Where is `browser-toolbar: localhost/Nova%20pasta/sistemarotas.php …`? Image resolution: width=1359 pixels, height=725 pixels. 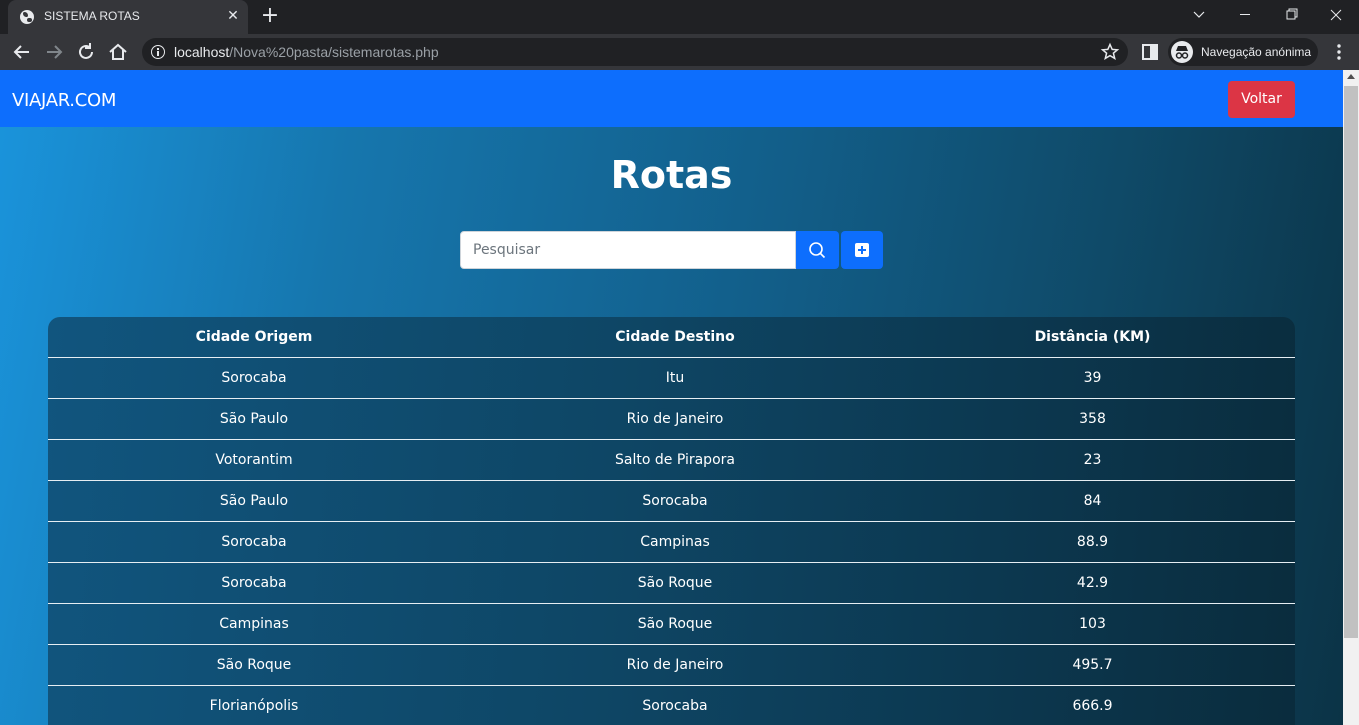
browser-toolbar: localhost/Nova%20pasta/sistemarotas.php … is located at coordinates (679, 52).